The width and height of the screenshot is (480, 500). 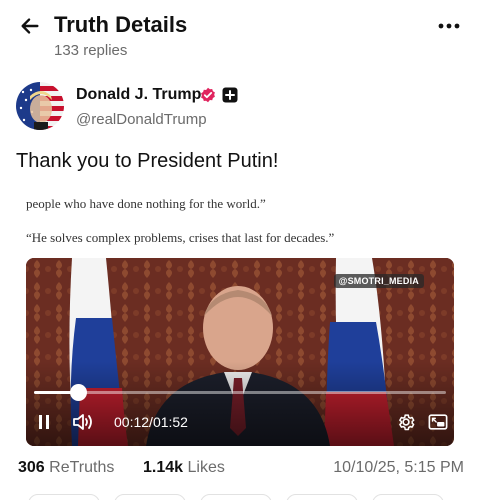 I want to click on author-handle: @realDonaldTrump, so click(x=141, y=119).